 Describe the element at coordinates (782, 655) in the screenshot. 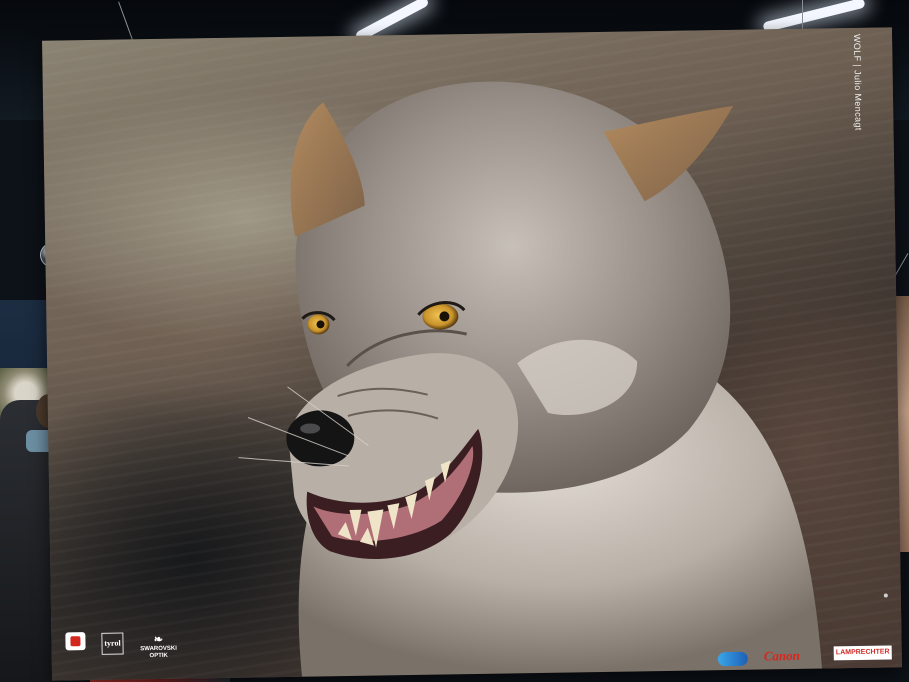

I see `canon-logo: Canon` at that location.